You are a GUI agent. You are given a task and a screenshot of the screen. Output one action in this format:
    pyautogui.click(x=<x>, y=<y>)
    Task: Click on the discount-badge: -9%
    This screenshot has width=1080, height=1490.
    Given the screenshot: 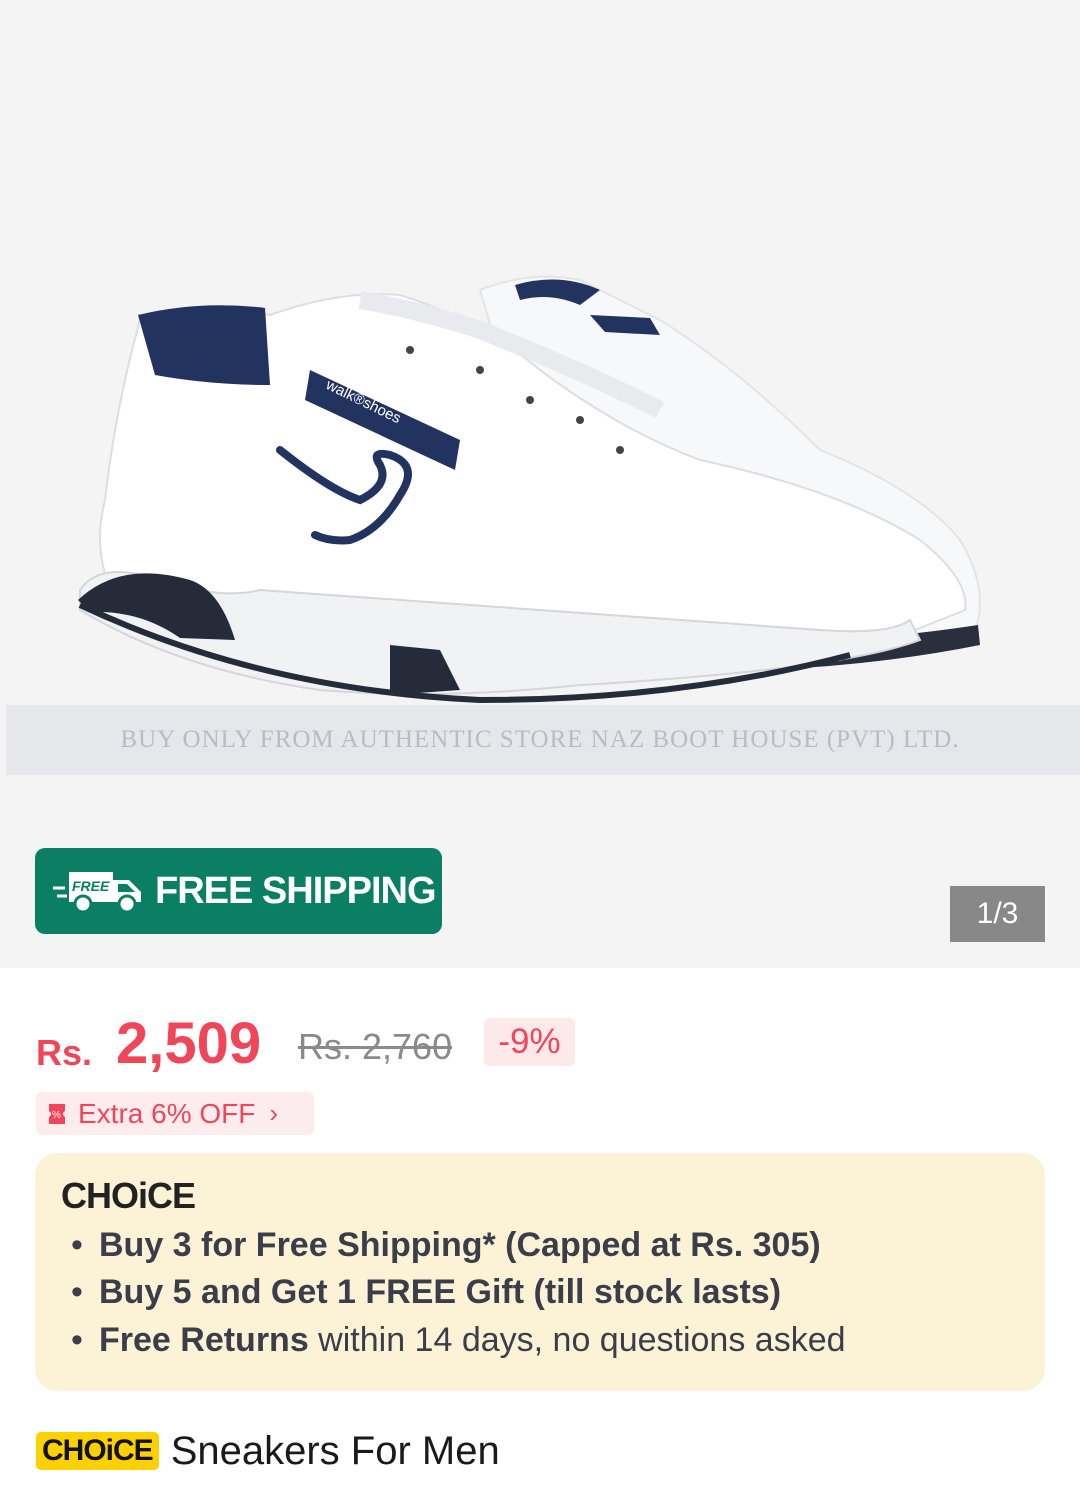 What is the action you would take?
    pyautogui.click(x=529, y=1042)
    